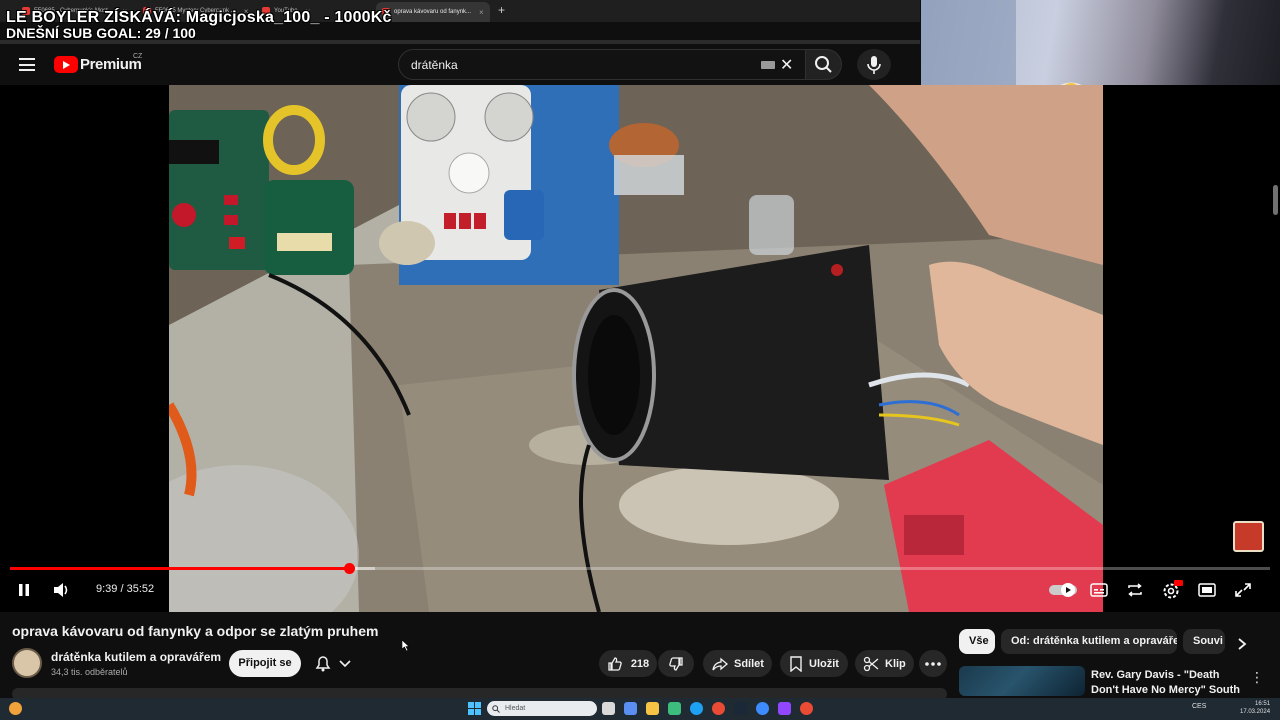 The image size is (1280, 720). I want to click on chip-all: Vše, so click(977, 641).